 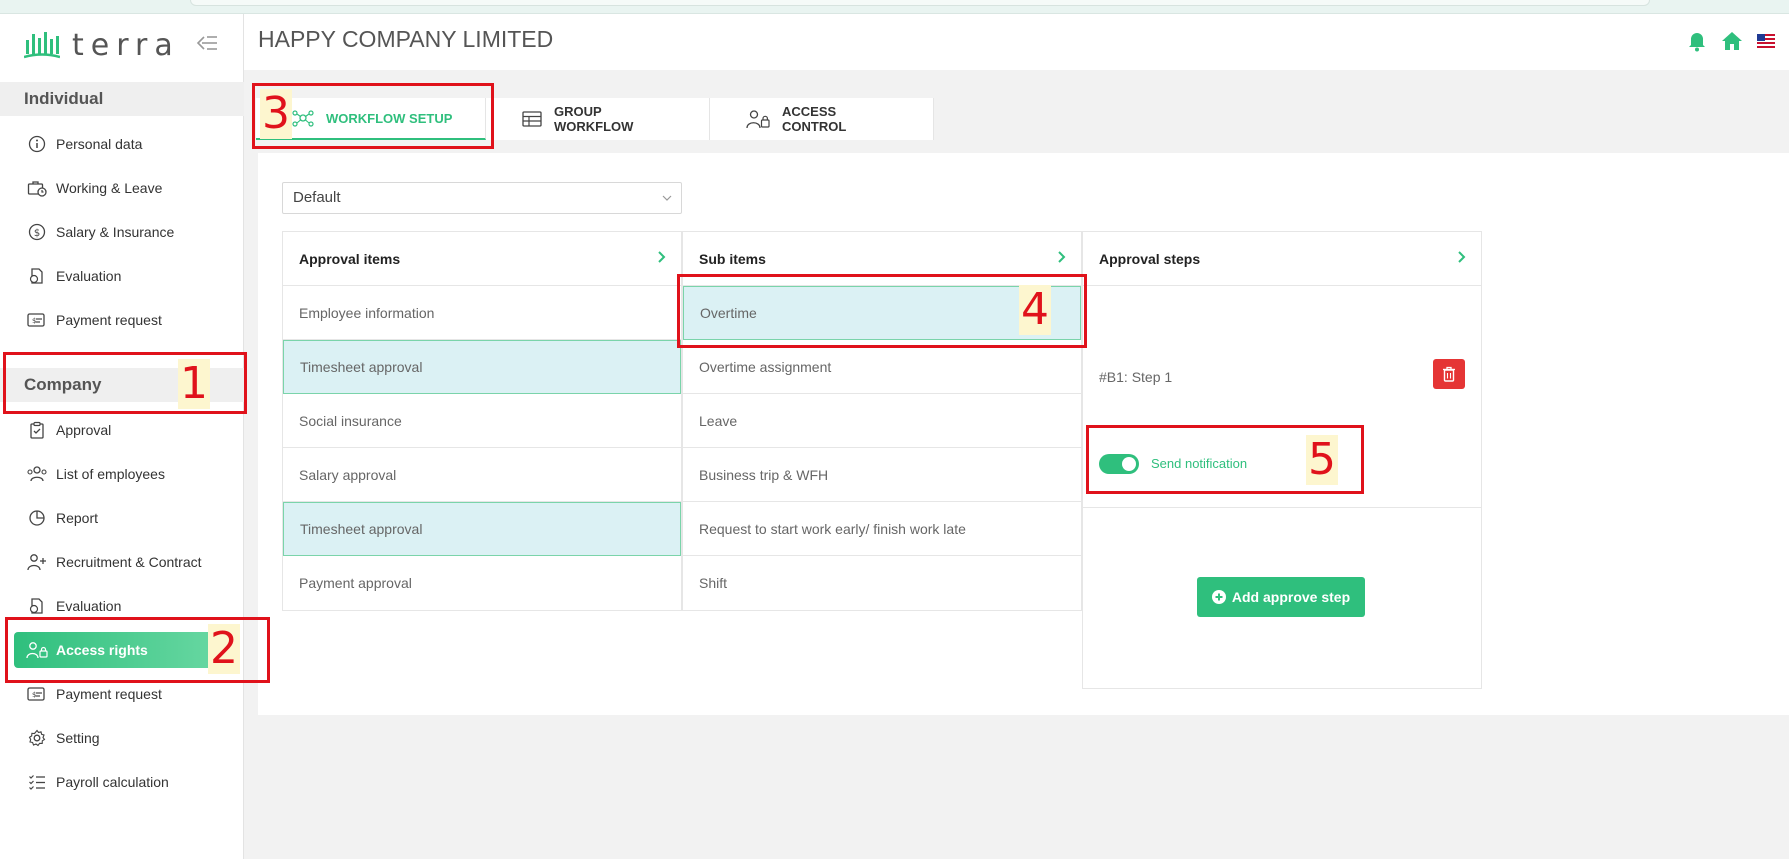 What do you see at coordinates (112, 782) in the screenshot?
I see `sidebar-item-label: Payroll calculation` at bounding box center [112, 782].